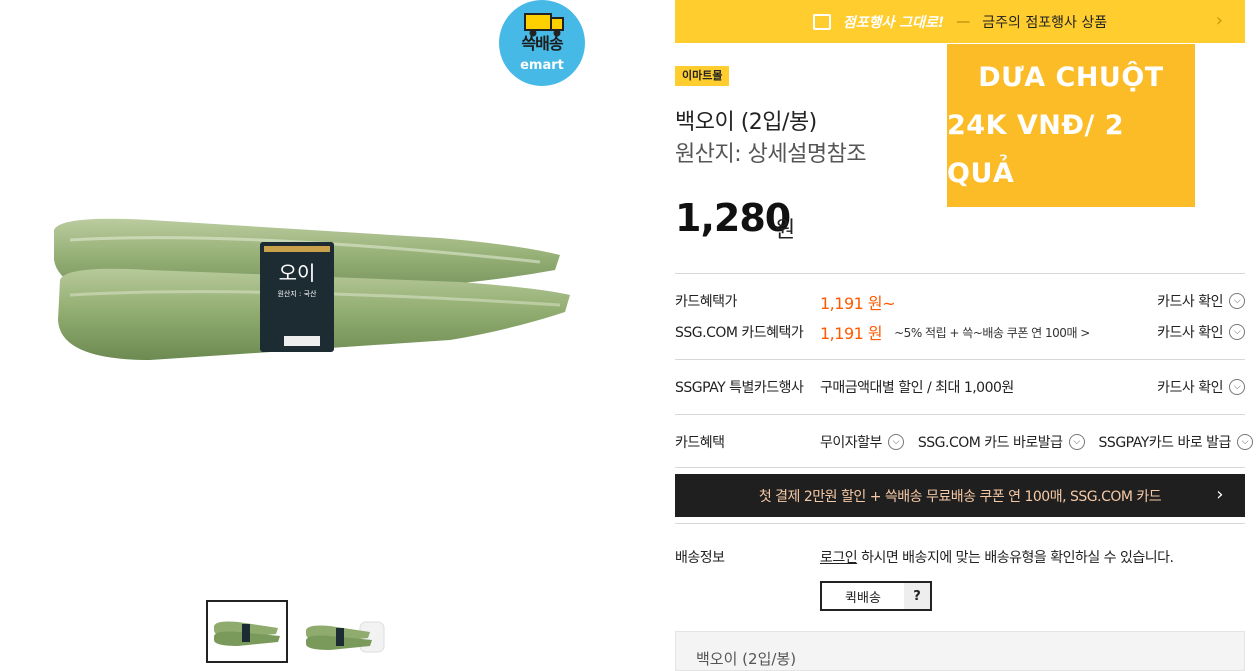 This screenshot has width=1258, height=671. I want to click on ssgpay-label: SSGPAY 특별카드행사, so click(739, 388).